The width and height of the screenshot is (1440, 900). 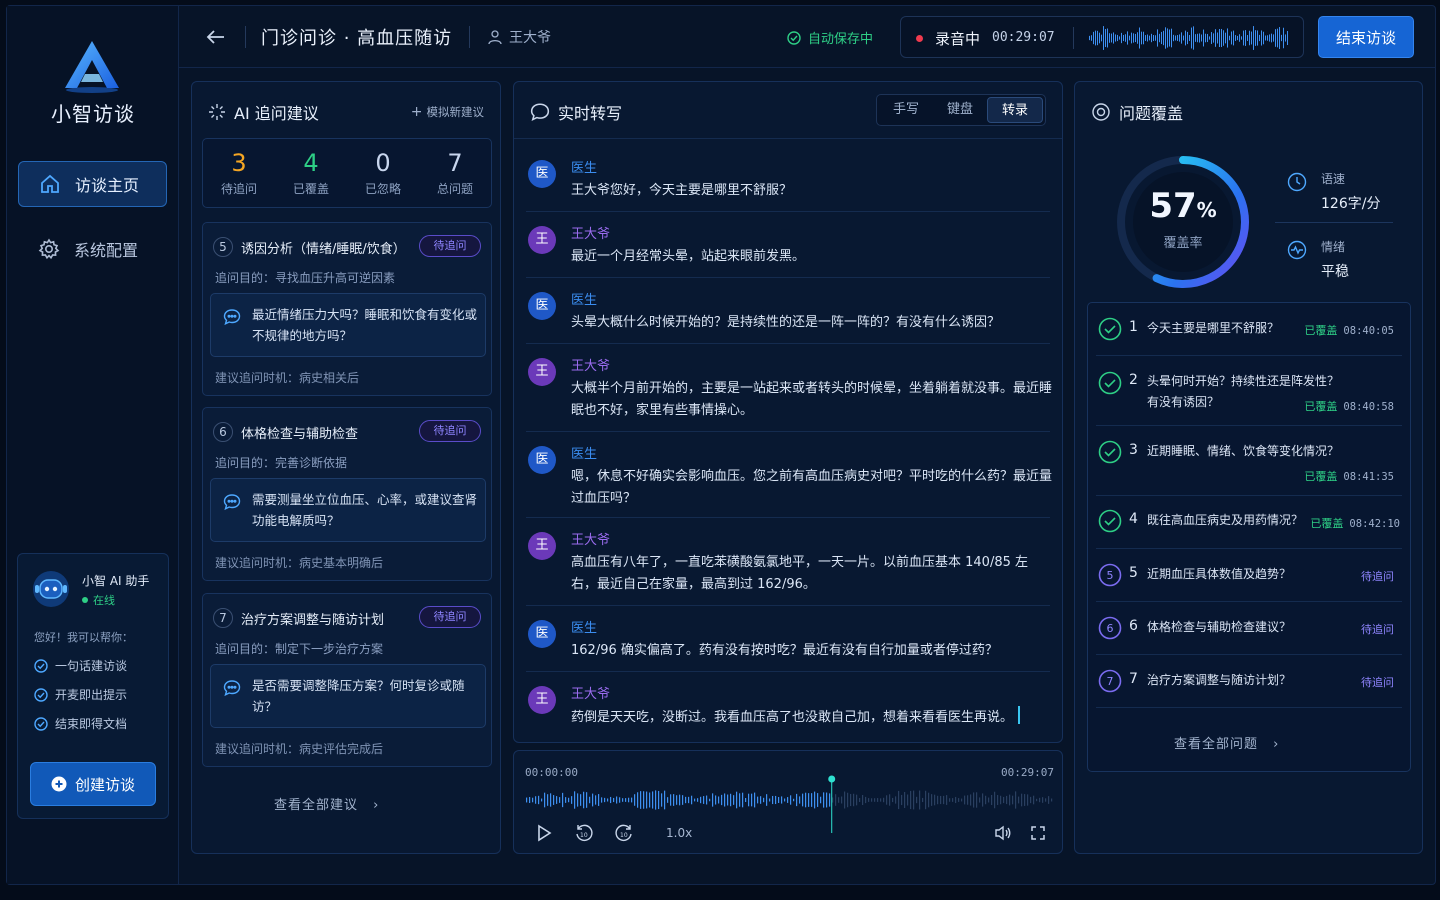 What do you see at coordinates (1249, 522) in the screenshot?
I see `coverage-item: 4 既往高血压病史及用药情况？ 已覆盖 08:42:10` at bounding box center [1249, 522].